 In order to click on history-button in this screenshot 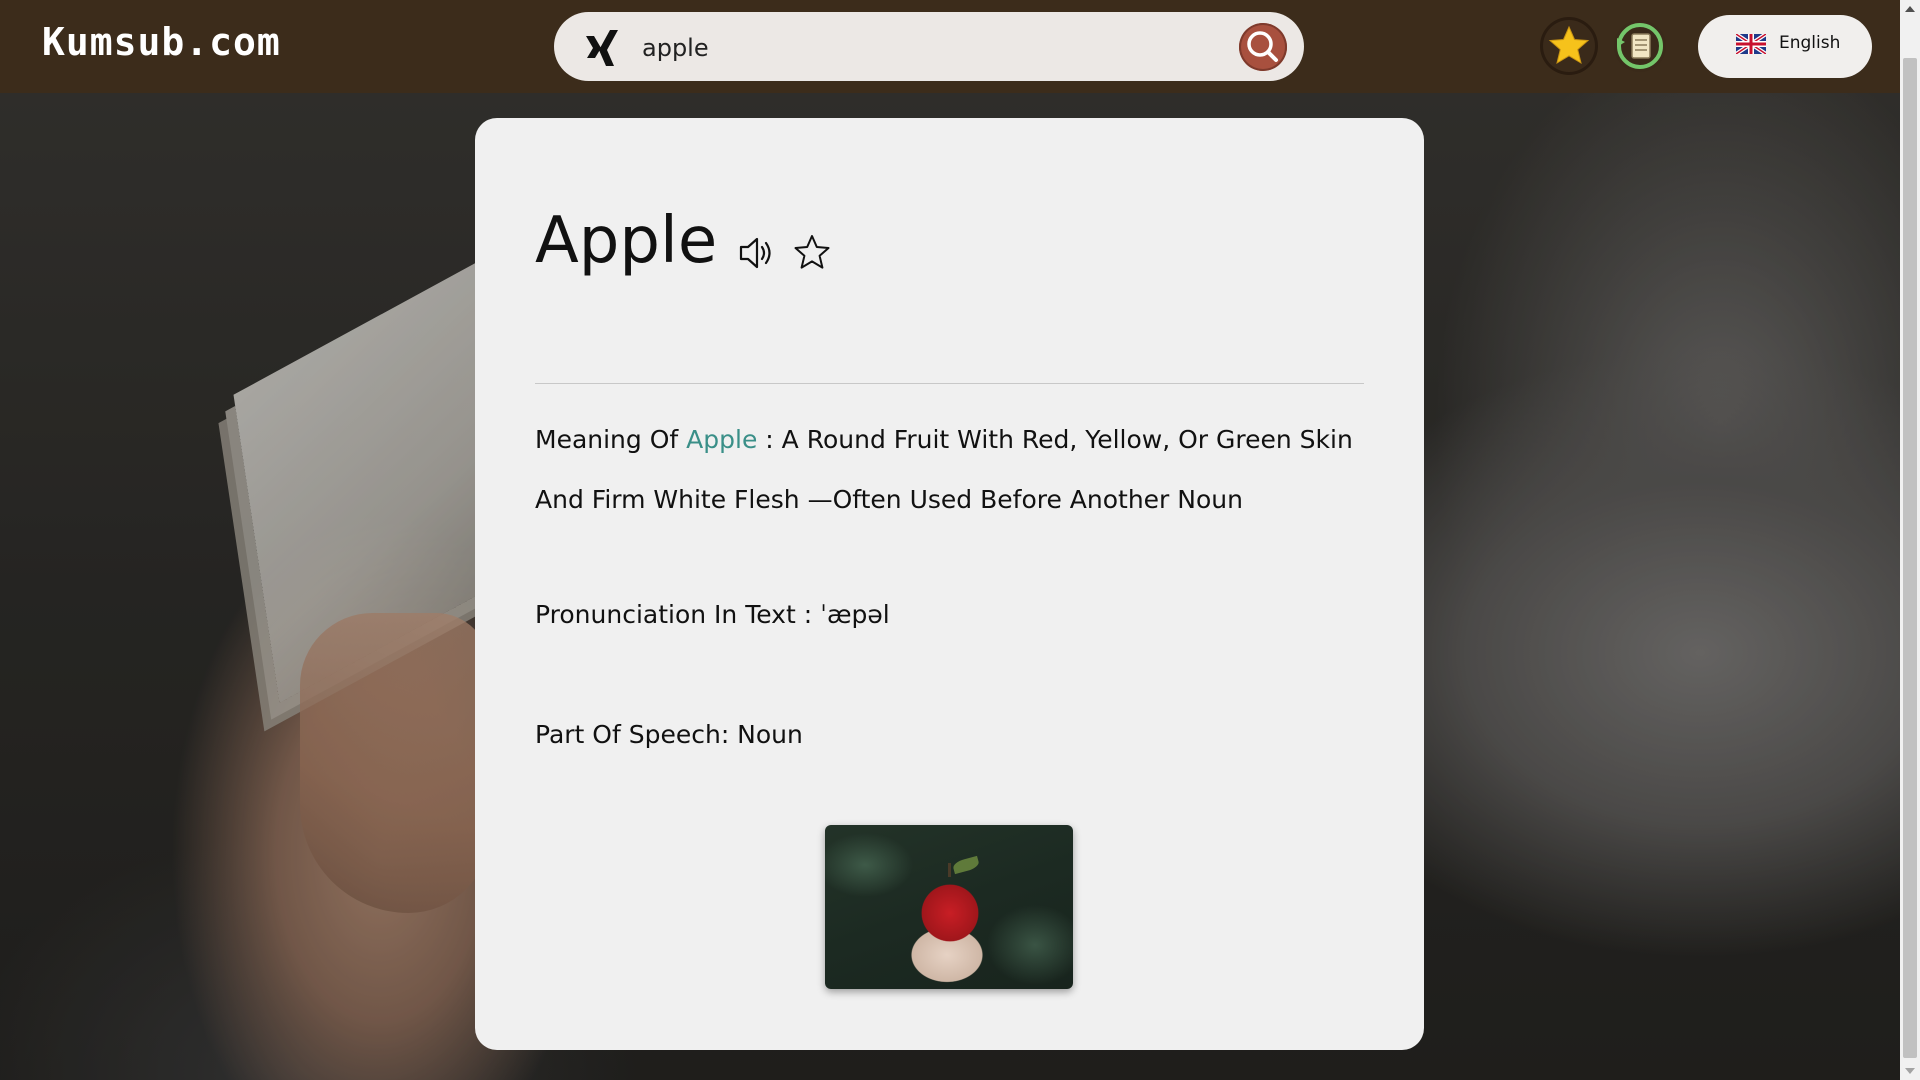, I will do `click(1640, 46)`.